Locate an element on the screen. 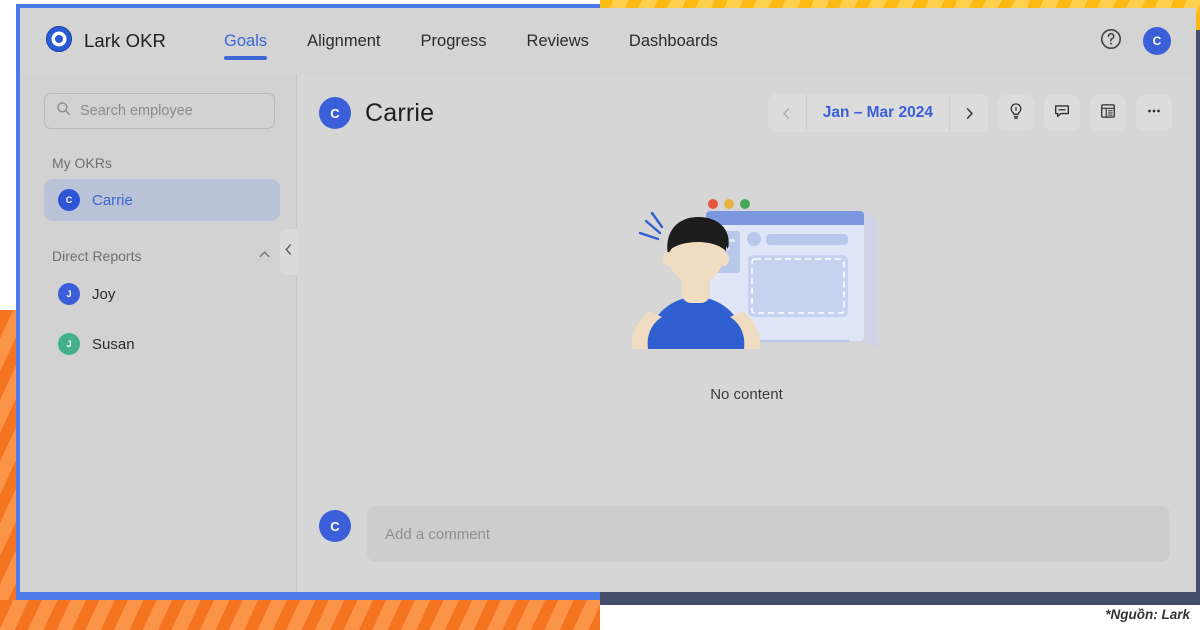  chevron-left-icon is located at coordinates (288, 252).